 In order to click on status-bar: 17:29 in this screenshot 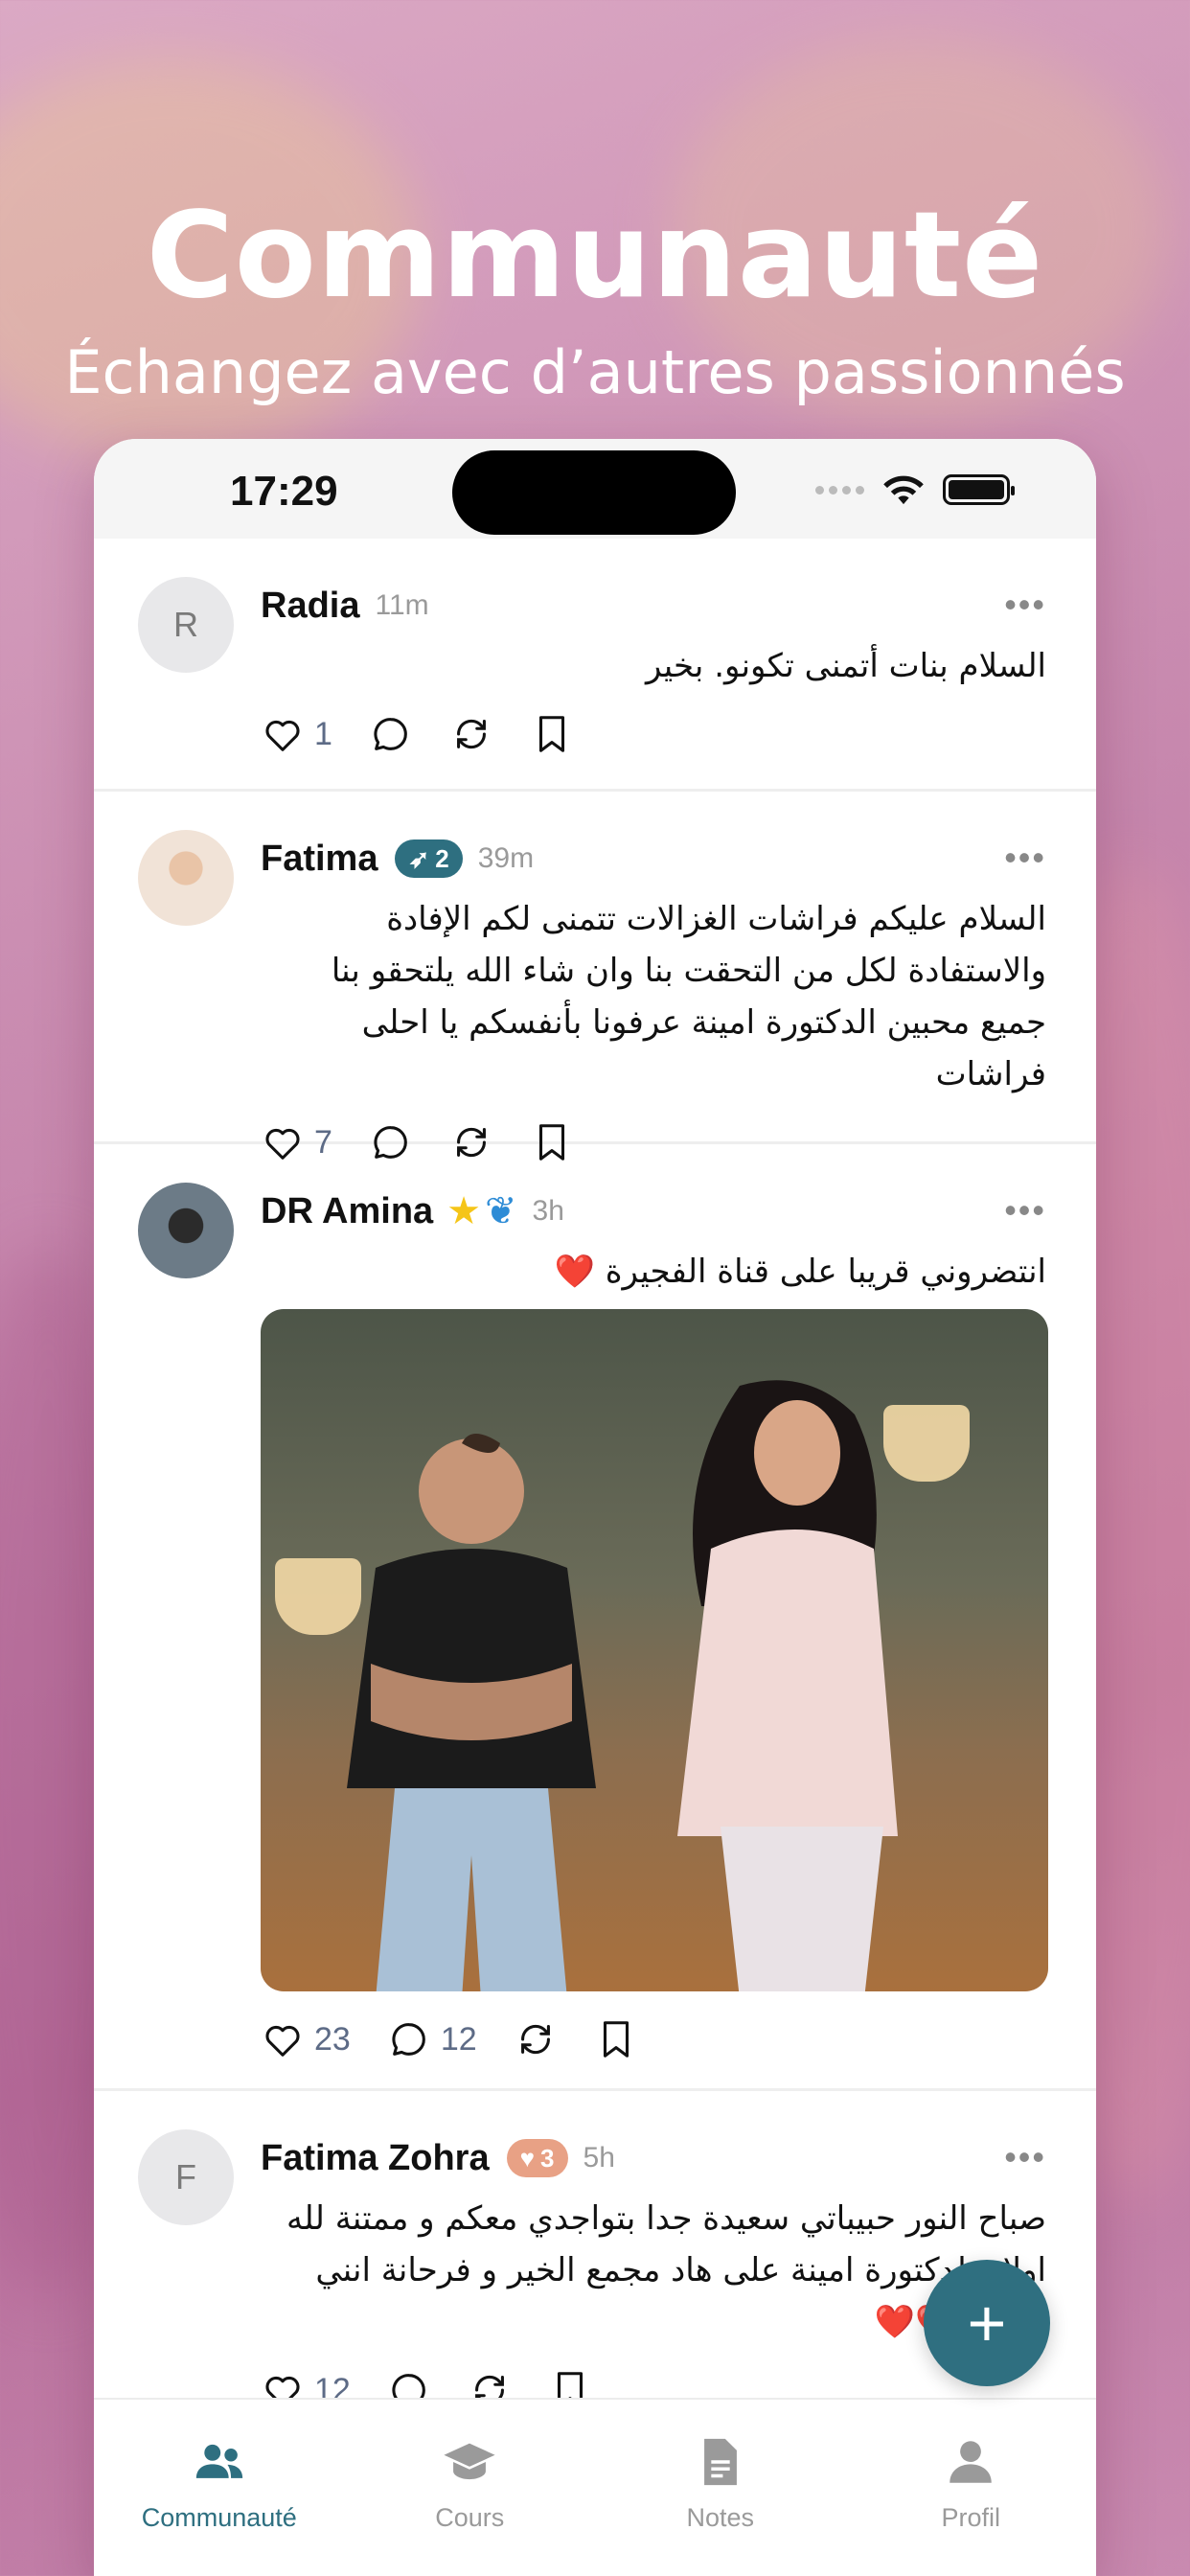, I will do `click(595, 489)`.